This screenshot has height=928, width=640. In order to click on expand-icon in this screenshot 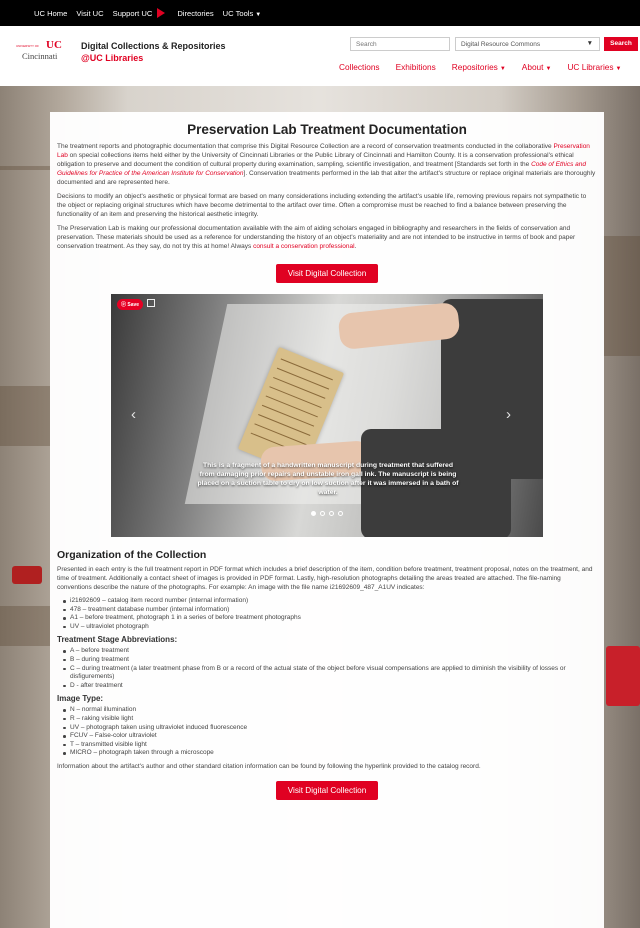, I will do `click(151, 303)`.